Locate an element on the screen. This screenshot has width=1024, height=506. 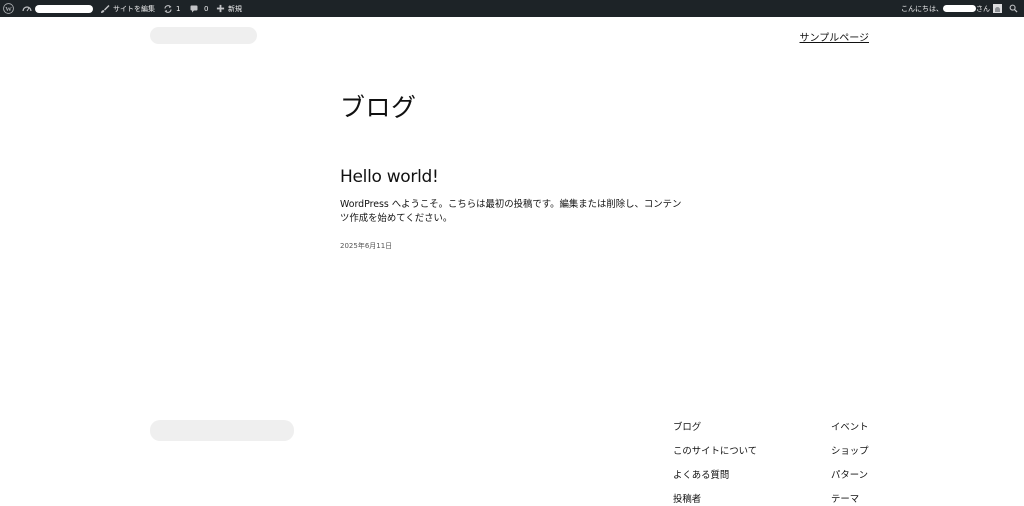
site-name-menu is located at coordinates (57, 8).